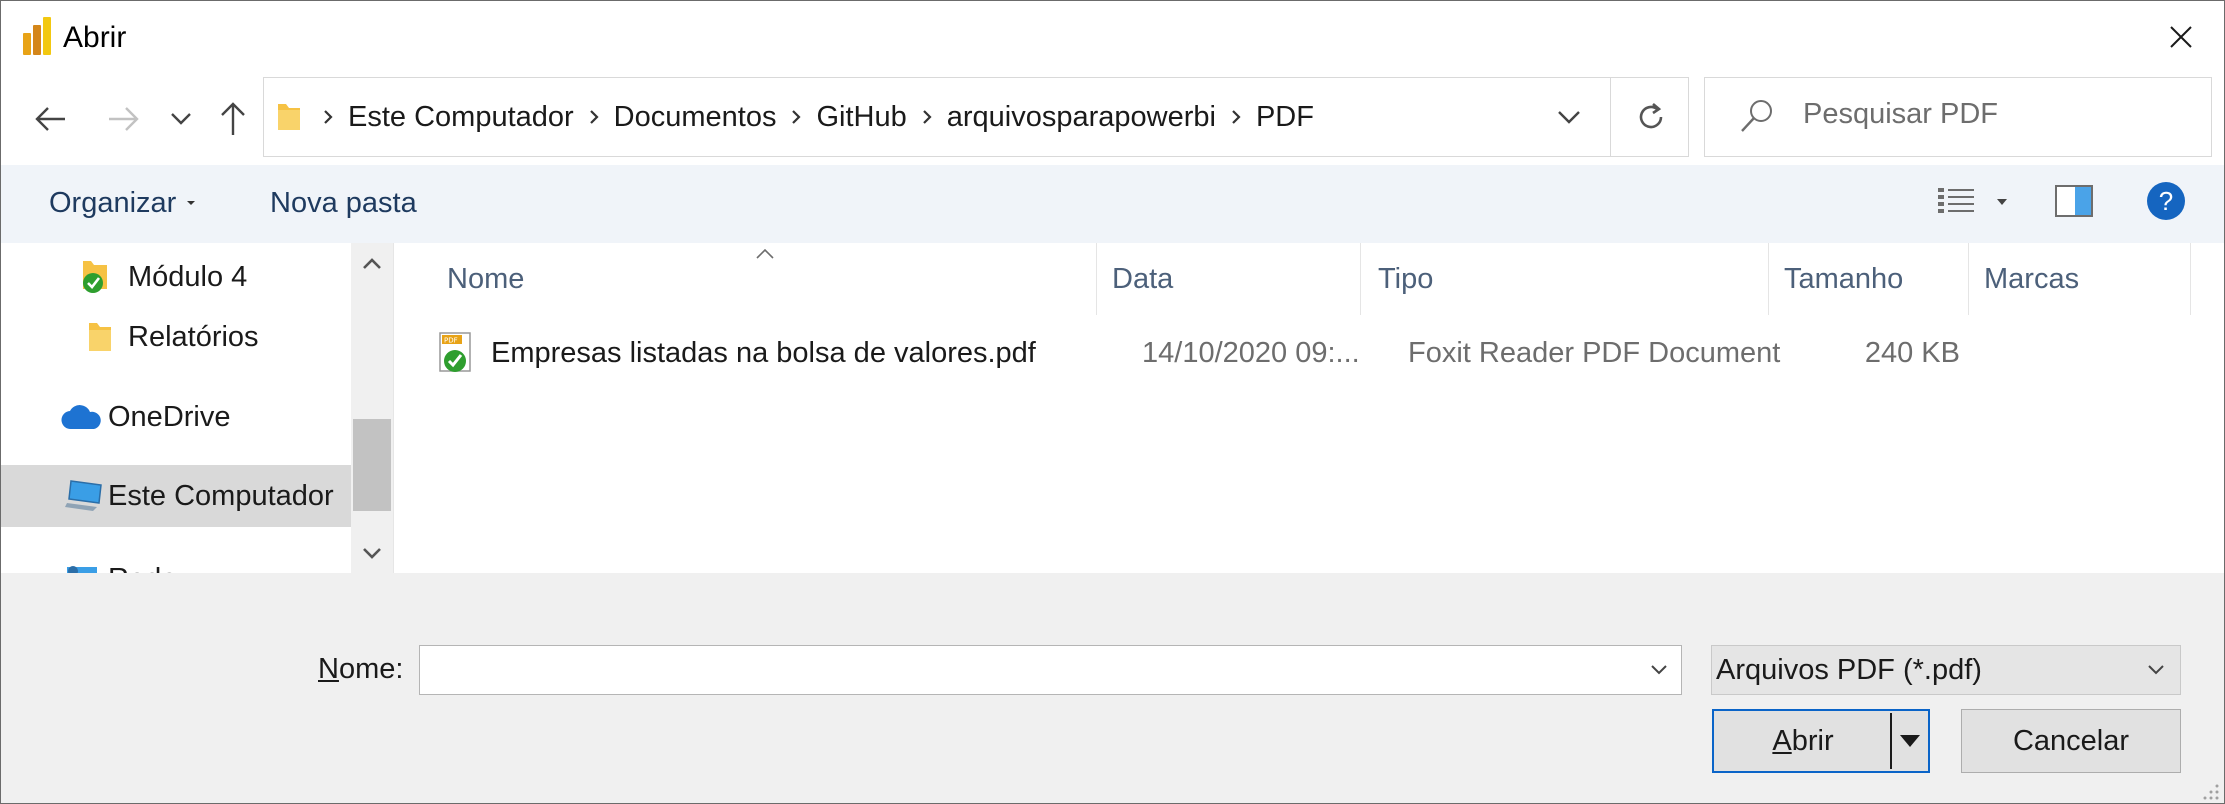 The height and width of the screenshot is (804, 2225). Describe the element at coordinates (1756, 116) in the screenshot. I see `search-icon` at that location.